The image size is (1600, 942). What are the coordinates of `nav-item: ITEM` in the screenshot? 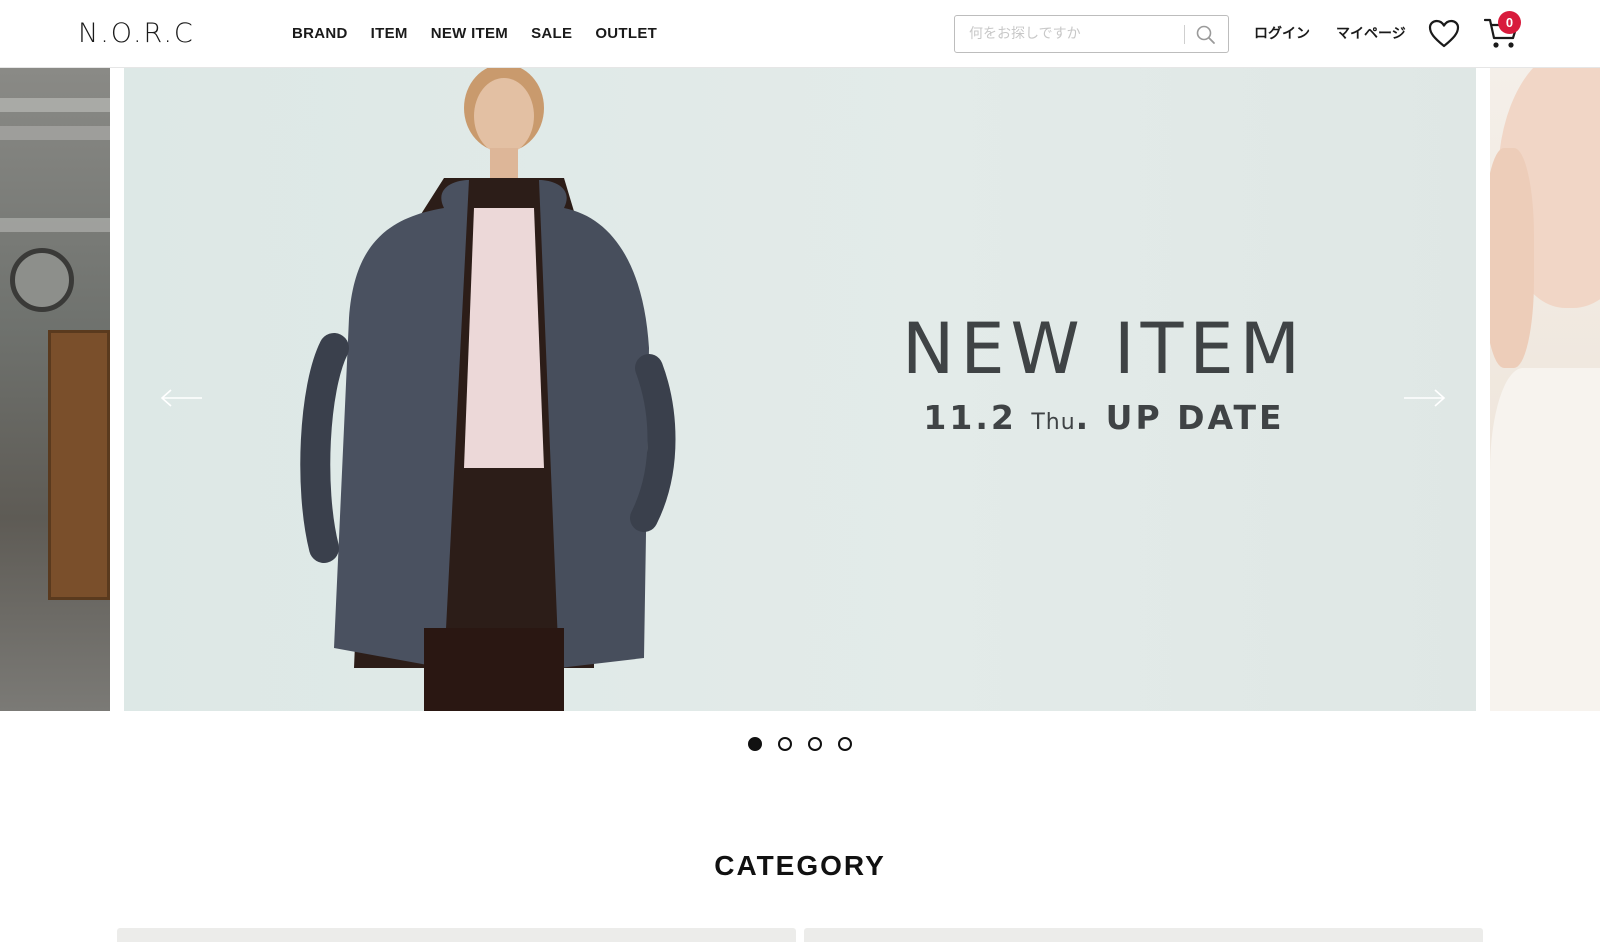 It's located at (389, 33).